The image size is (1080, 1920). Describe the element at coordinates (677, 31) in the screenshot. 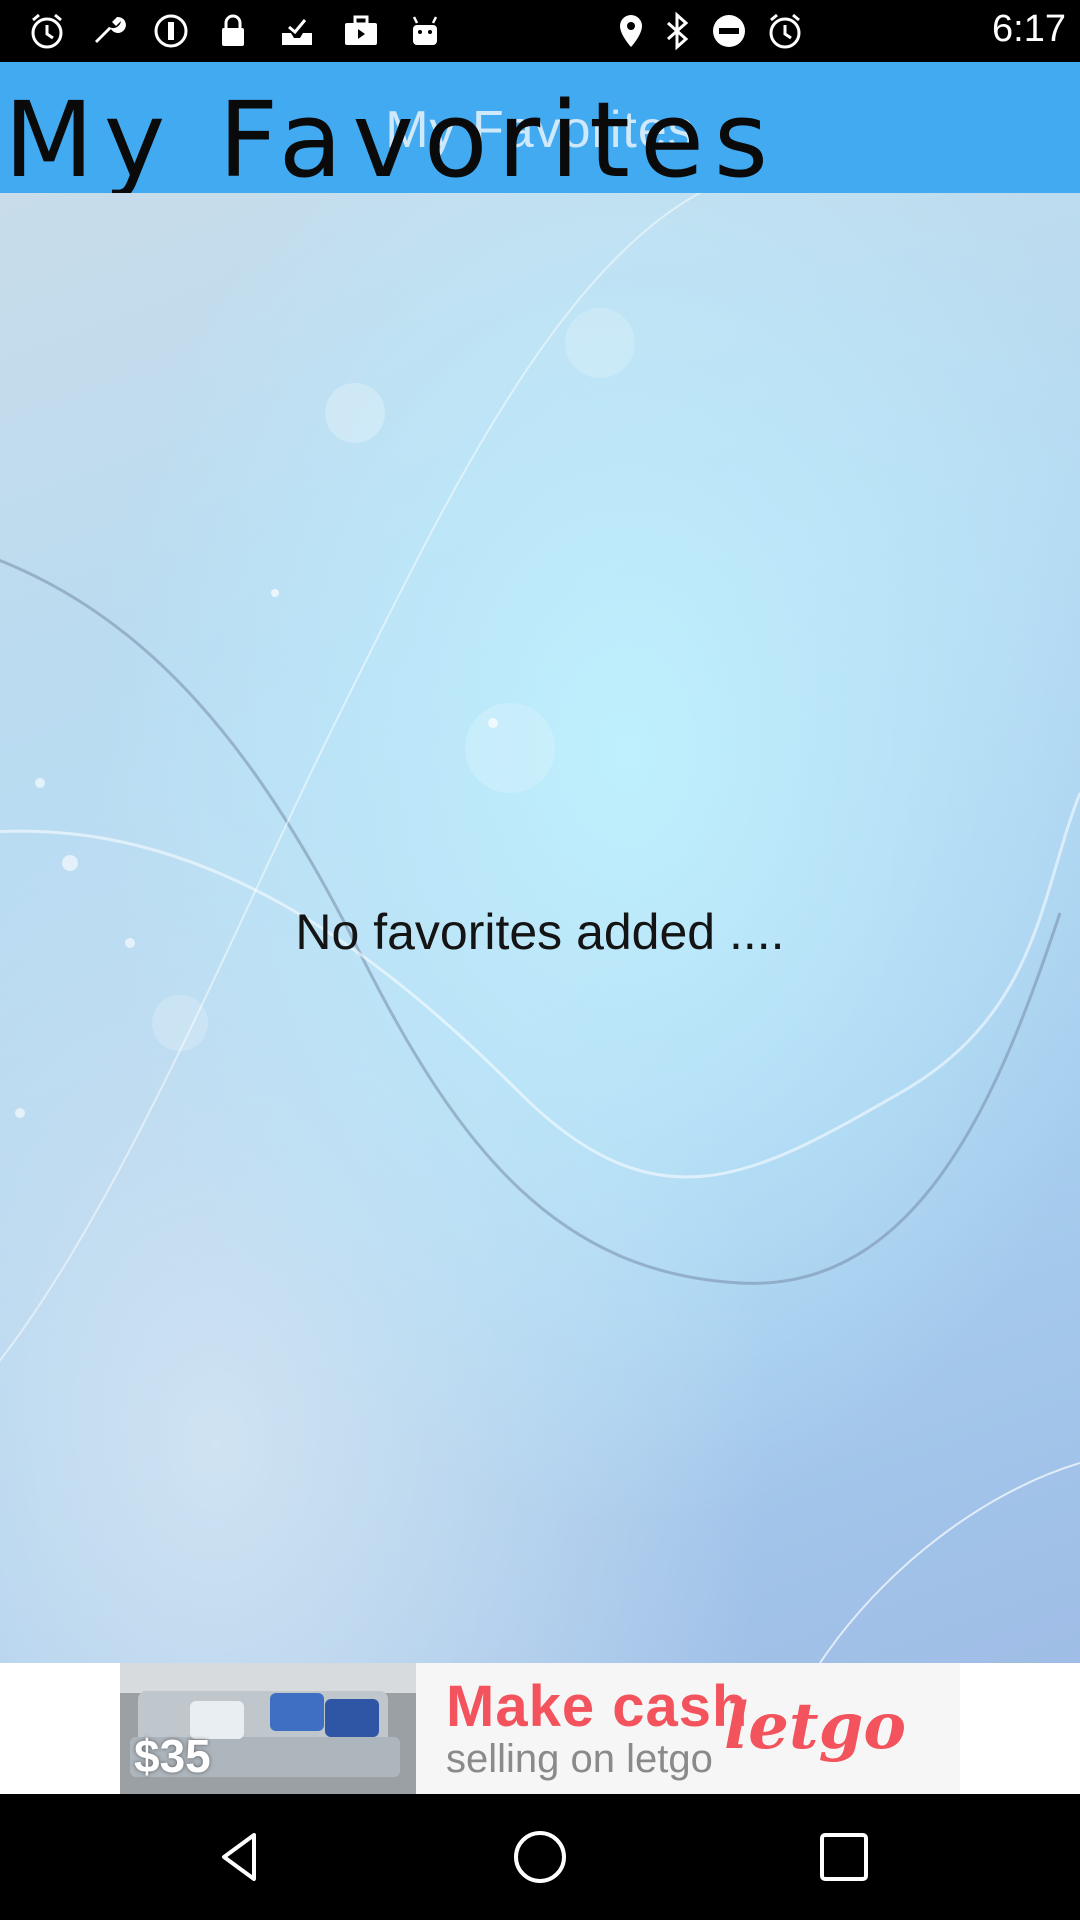

I see `bluetooth-icon` at that location.